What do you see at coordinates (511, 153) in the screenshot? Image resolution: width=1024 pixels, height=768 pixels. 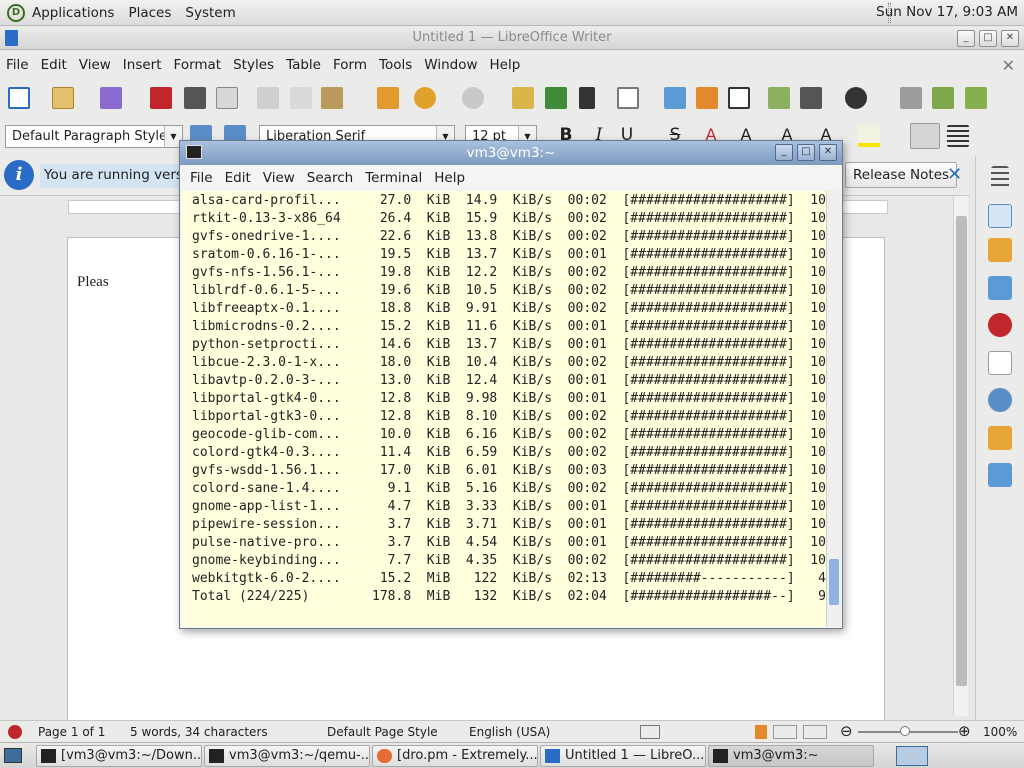 I see `terminal-titlebar: vm3@vm3:~ _ □ ✕` at bounding box center [511, 153].